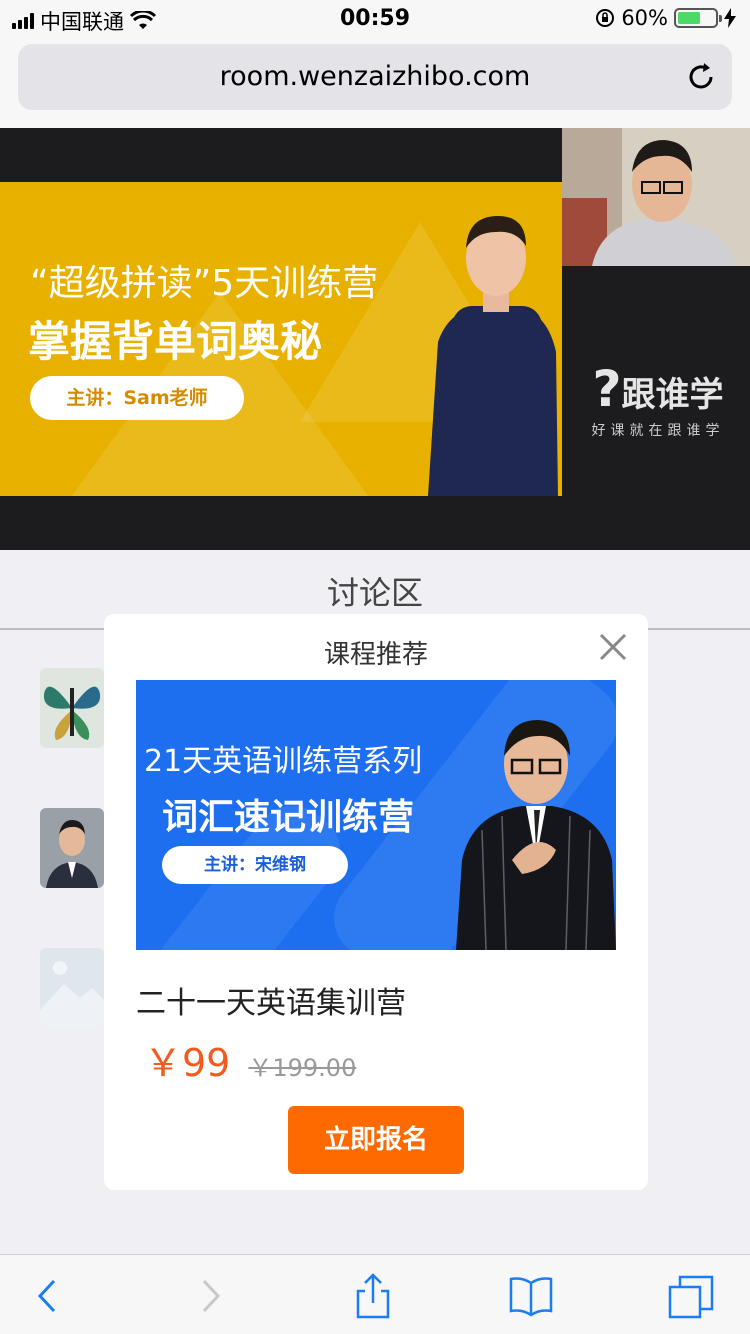  I want to click on original-price: ￥199.00, so click(302, 1068).